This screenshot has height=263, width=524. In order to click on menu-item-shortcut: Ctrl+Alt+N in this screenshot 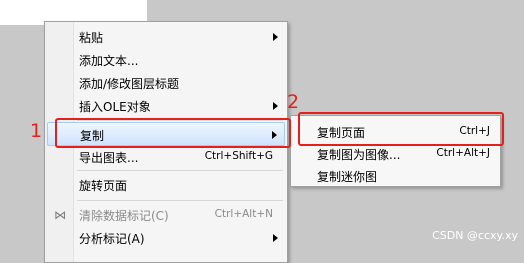, I will do `click(243, 214)`.